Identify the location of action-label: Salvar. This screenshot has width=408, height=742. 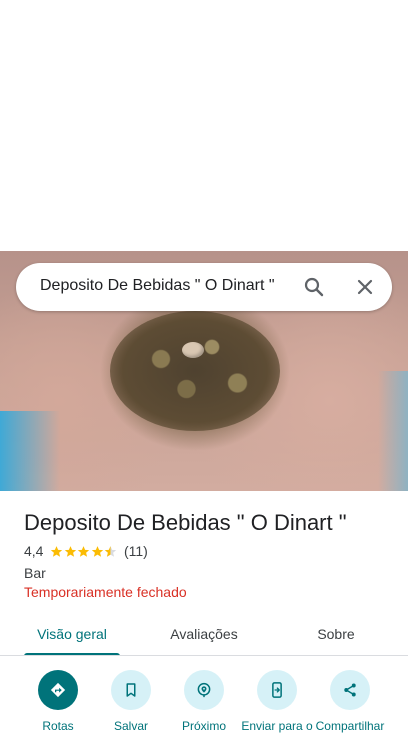
(130, 726).